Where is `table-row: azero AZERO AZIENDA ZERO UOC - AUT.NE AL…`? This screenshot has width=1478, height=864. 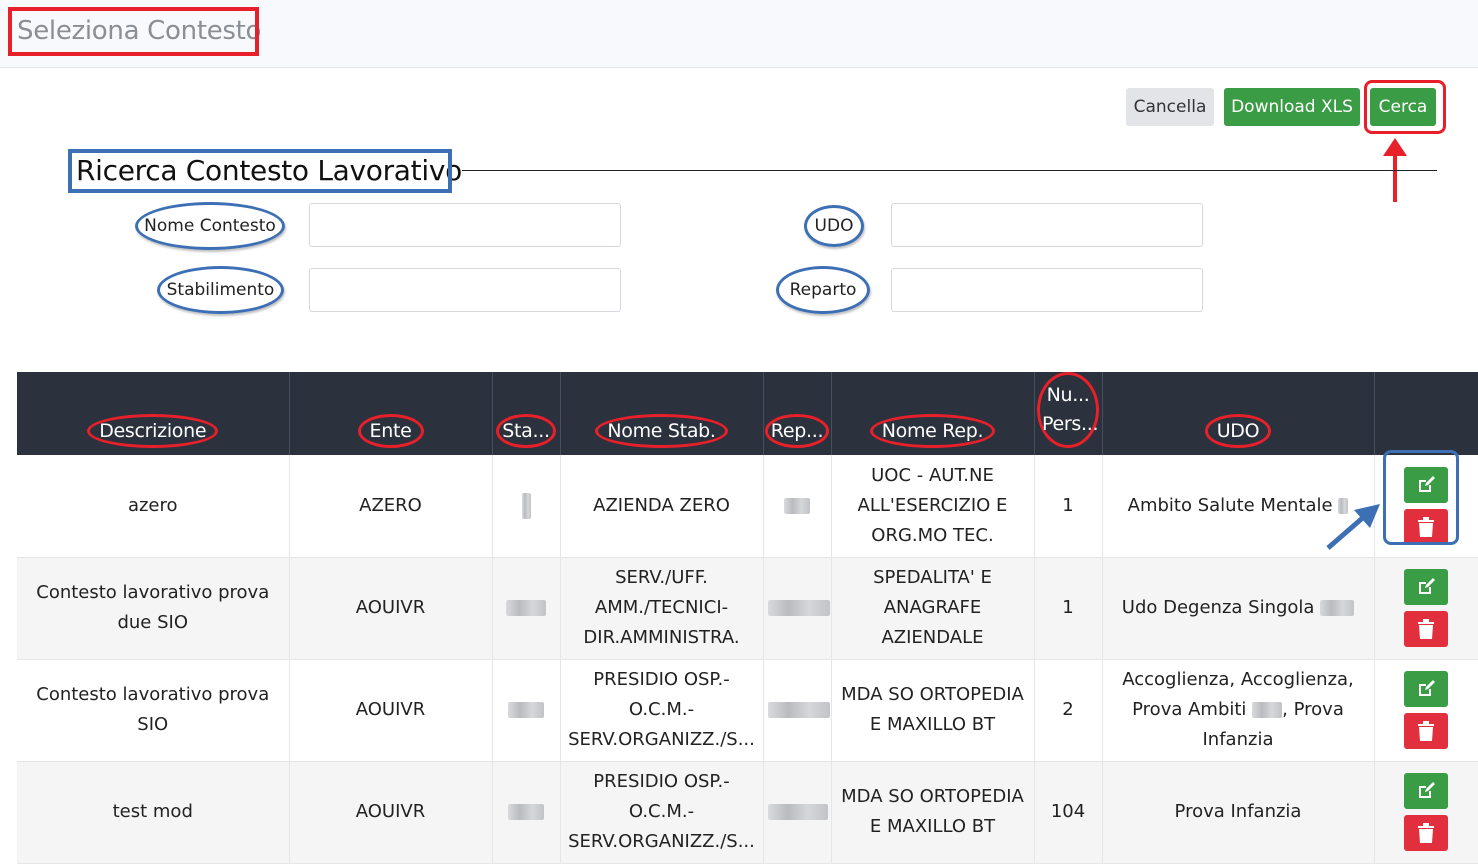
table-row: azero AZERO AZIENDA ZERO UOC - AUT.NE AL… is located at coordinates (747, 506).